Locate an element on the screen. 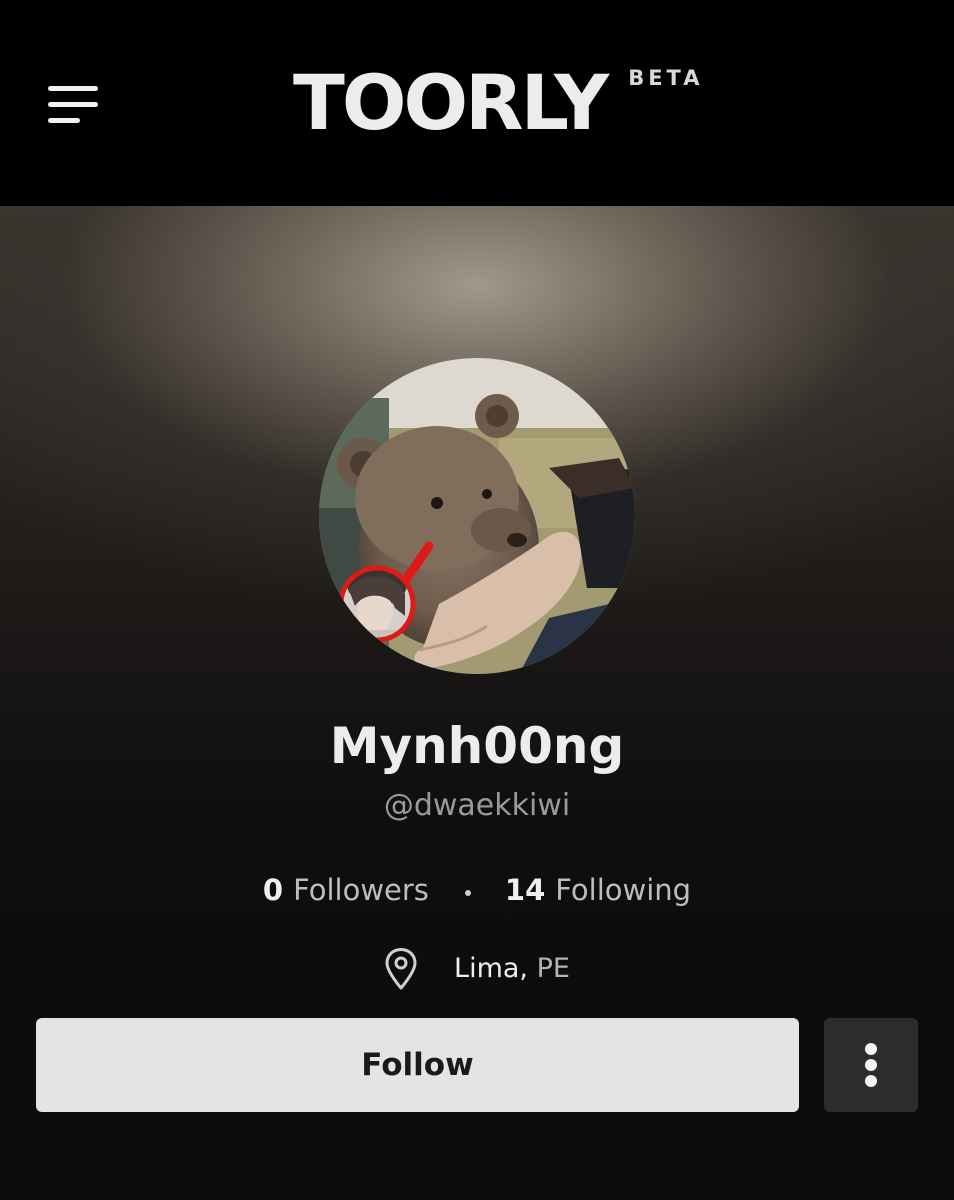 The height and width of the screenshot is (1200, 954). location: Lima, PE is located at coordinates (477, 969).